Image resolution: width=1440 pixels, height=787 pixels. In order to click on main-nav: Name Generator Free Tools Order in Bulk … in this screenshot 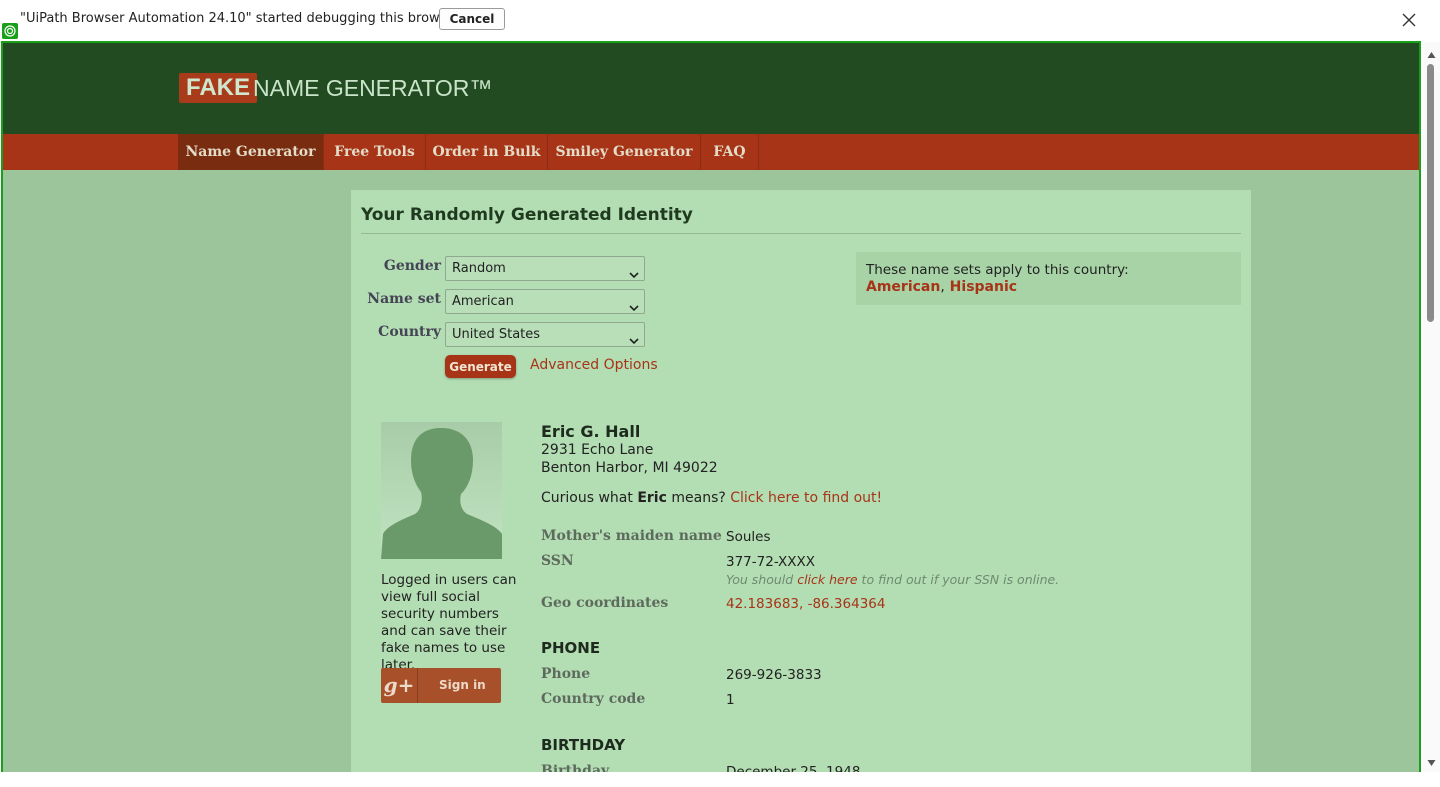, I will do `click(711, 152)`.